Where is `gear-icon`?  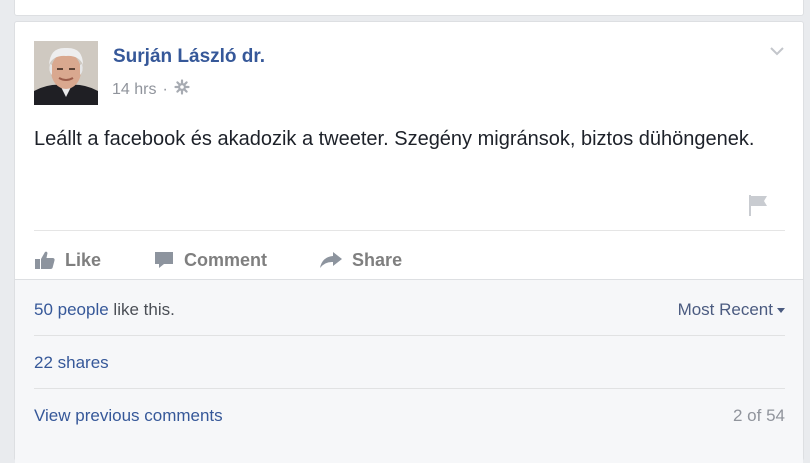 gear-icon is located at coordinates (182, 89).